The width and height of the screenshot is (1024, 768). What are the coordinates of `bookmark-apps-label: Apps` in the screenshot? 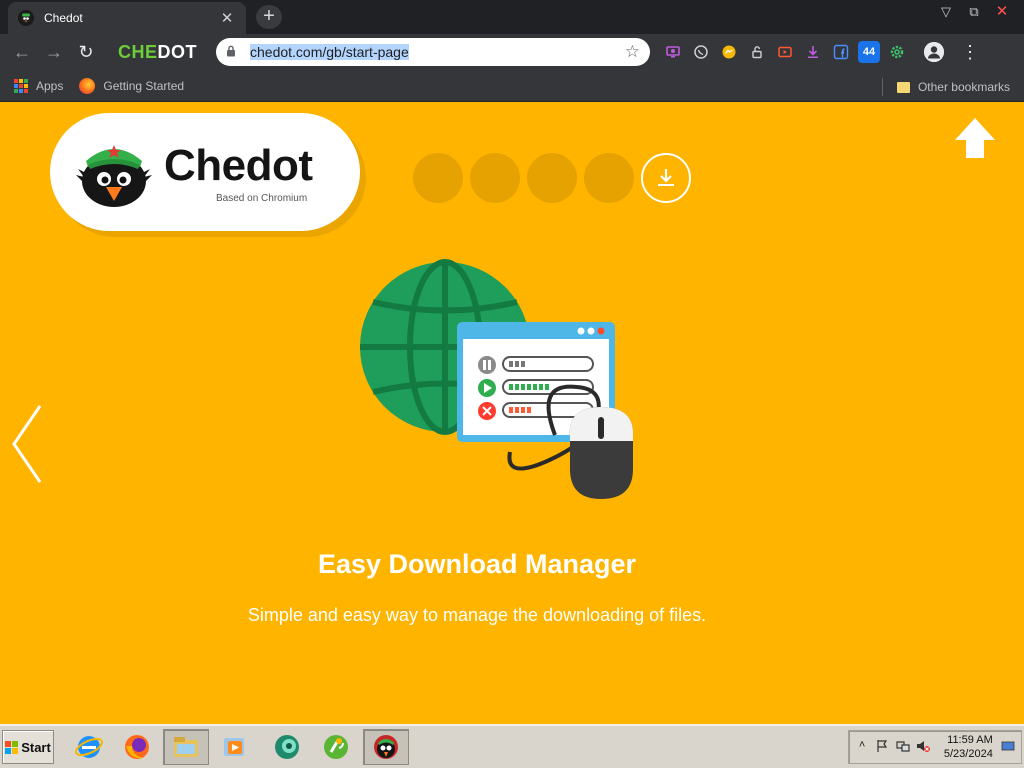 It's located at (50, 85).